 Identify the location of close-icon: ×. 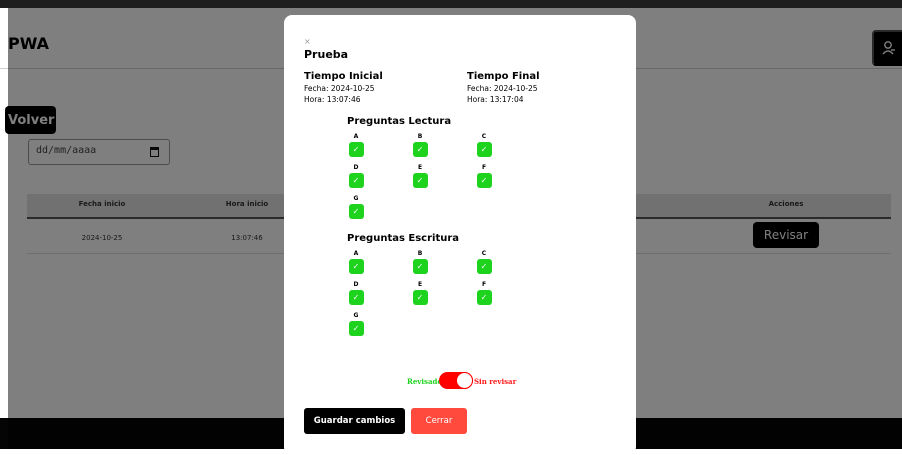
(307, 42).